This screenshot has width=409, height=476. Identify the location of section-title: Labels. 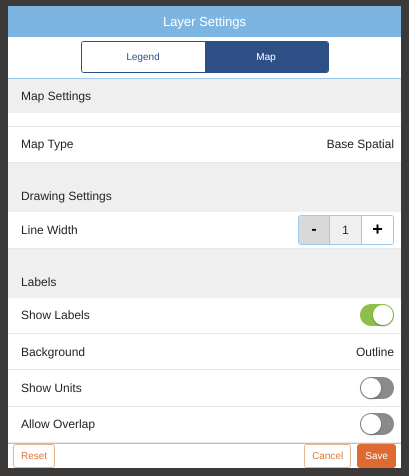
(38, 281).